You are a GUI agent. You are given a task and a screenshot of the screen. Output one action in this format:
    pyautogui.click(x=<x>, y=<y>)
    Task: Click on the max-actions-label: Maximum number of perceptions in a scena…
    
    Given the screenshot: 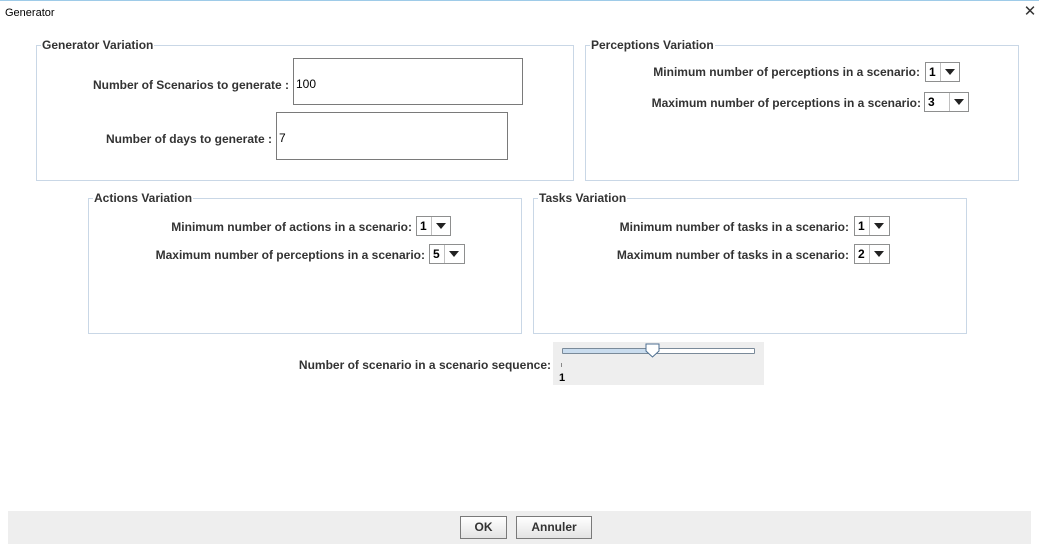 What is the action you would take?
    pyautogui.click(x=290, y=255)
    